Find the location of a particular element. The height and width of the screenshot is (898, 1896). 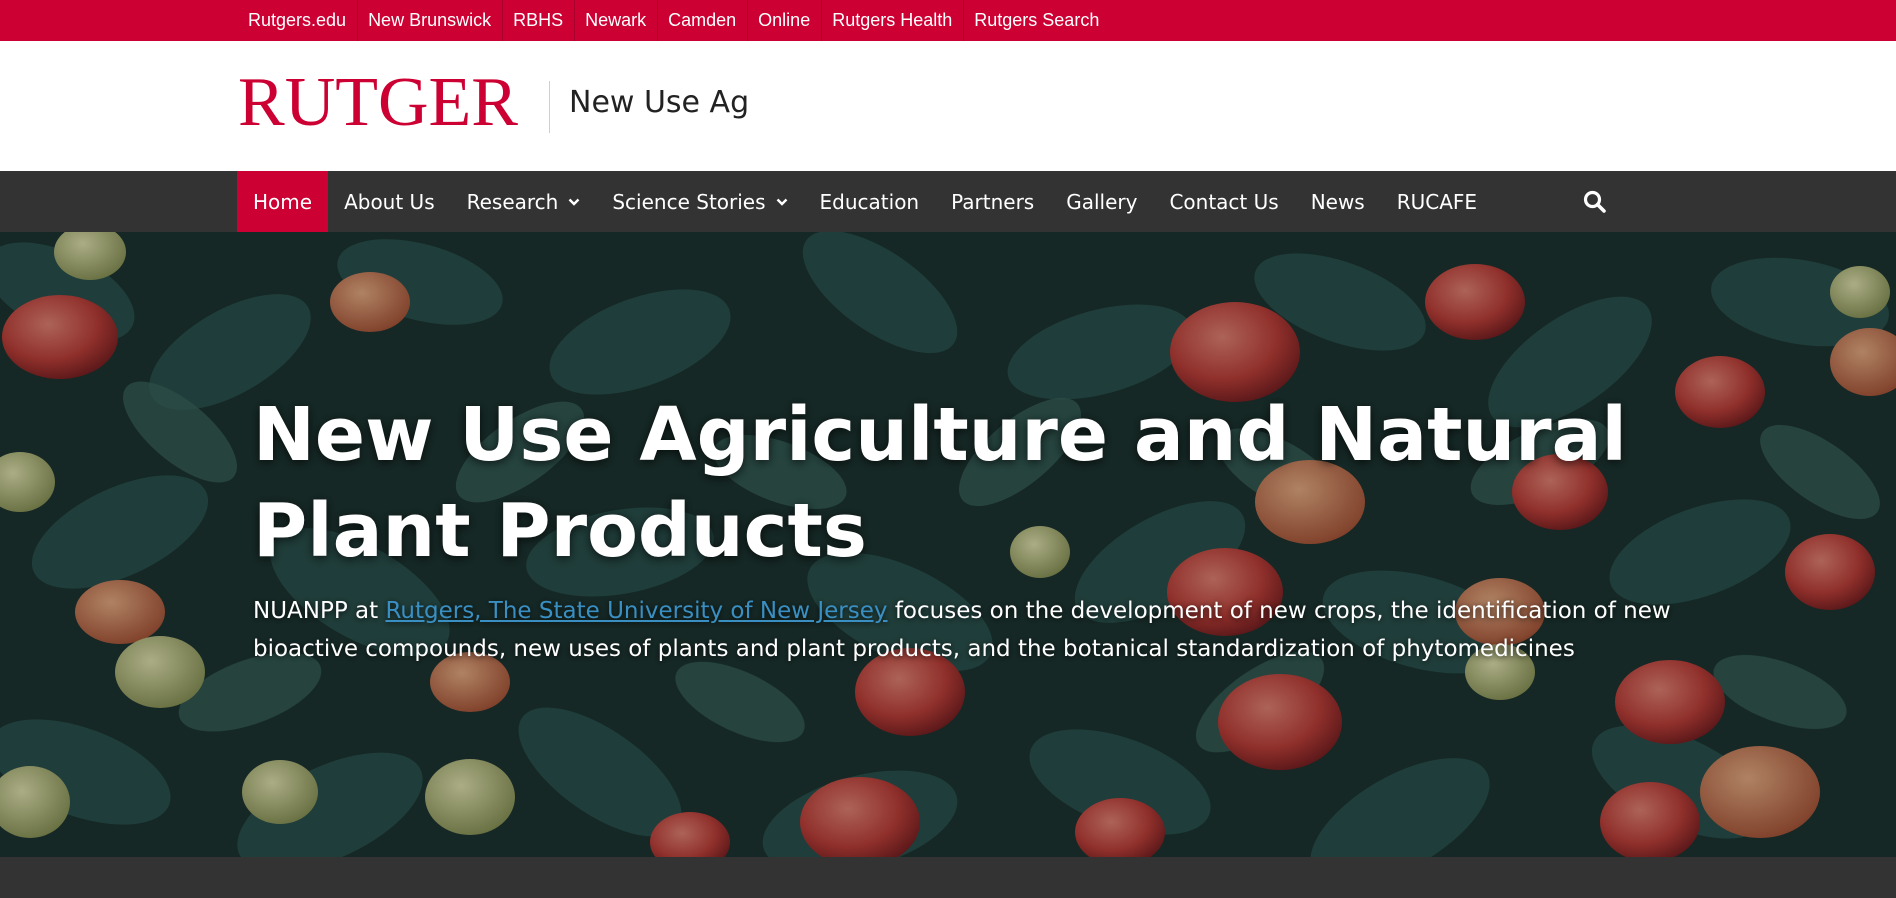

nav-item-research: Research is located at coordinates (524, 201).